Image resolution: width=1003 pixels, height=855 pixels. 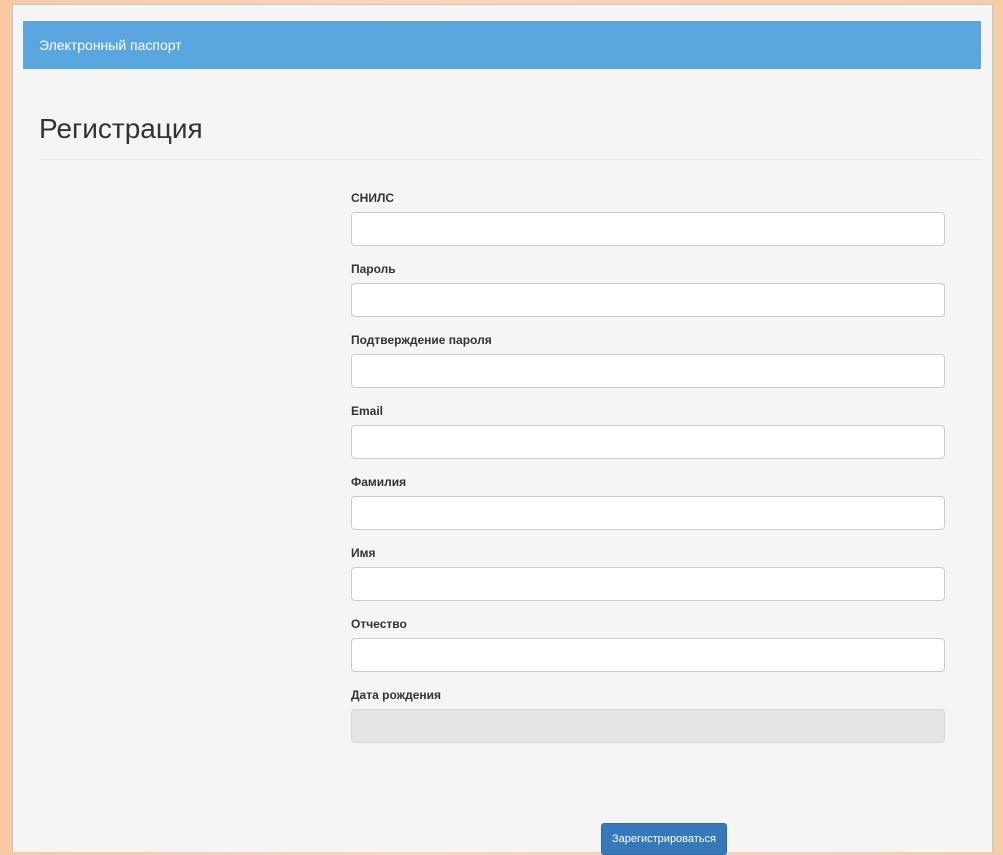 What do you see at coordinates (648, 371) in the screenshot?
I see `password-confirm-input` at bounding box center [648, 371].